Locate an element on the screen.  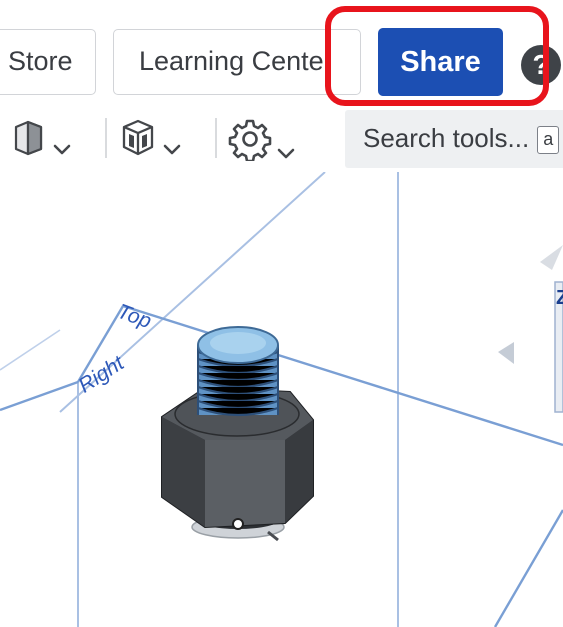
gear-icon is located at coordinates (250, 141).